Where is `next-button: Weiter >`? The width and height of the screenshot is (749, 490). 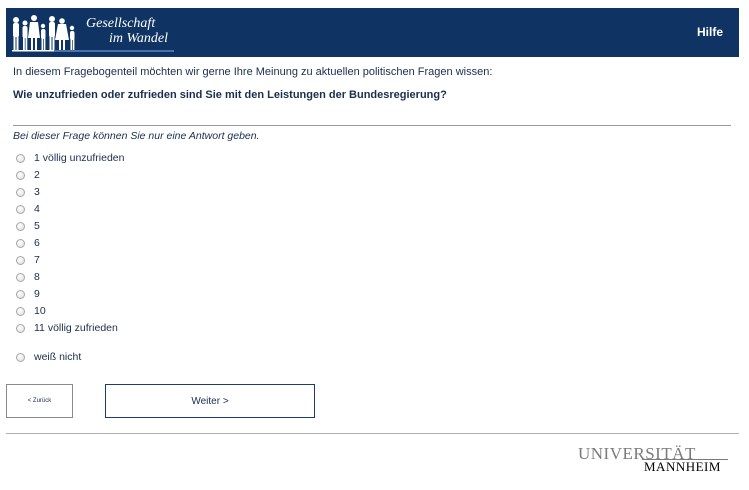 next-button: Weiter > is located at coordinates (210, 401).